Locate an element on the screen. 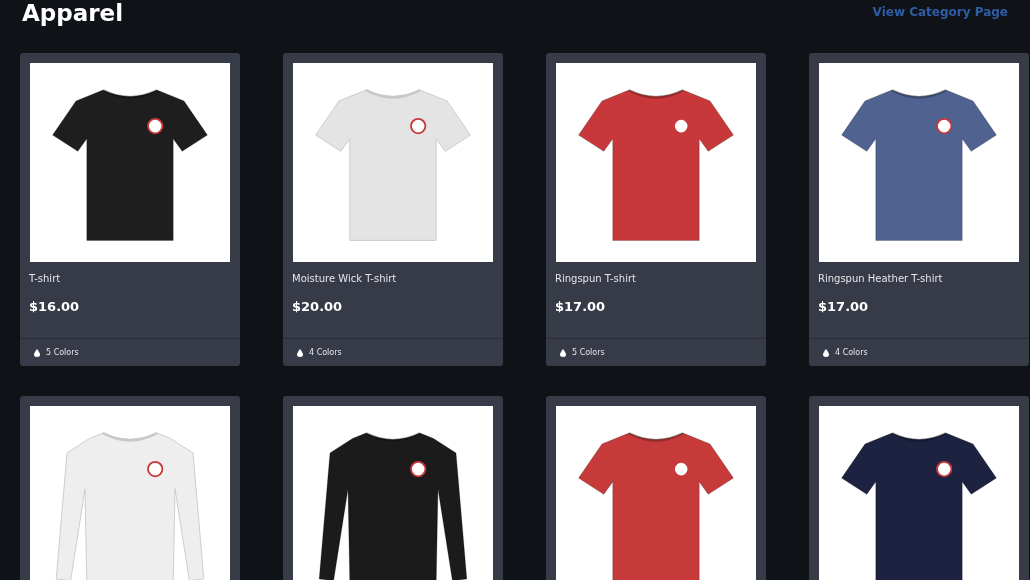  product-card: Moisture Wick T-shirt $20.00 4 Colors is located at coordinates (393, 209).